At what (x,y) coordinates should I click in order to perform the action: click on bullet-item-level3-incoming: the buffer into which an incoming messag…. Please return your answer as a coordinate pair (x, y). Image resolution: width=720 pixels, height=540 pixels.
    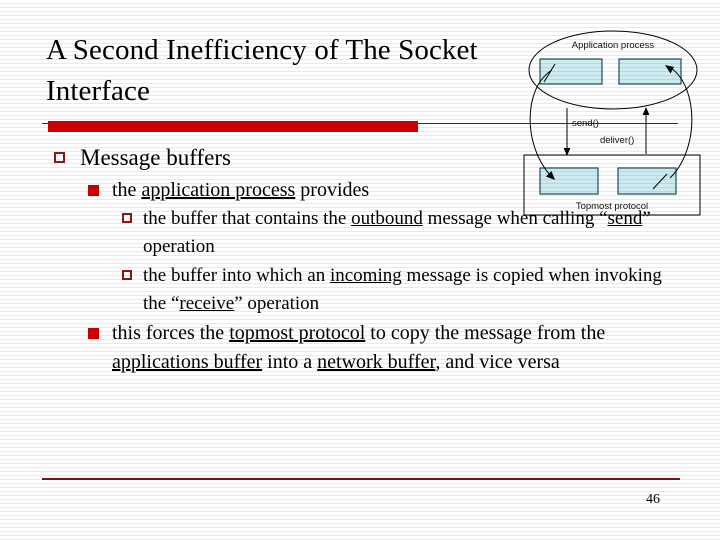
    Looking at the image, I should click on (364, 290).